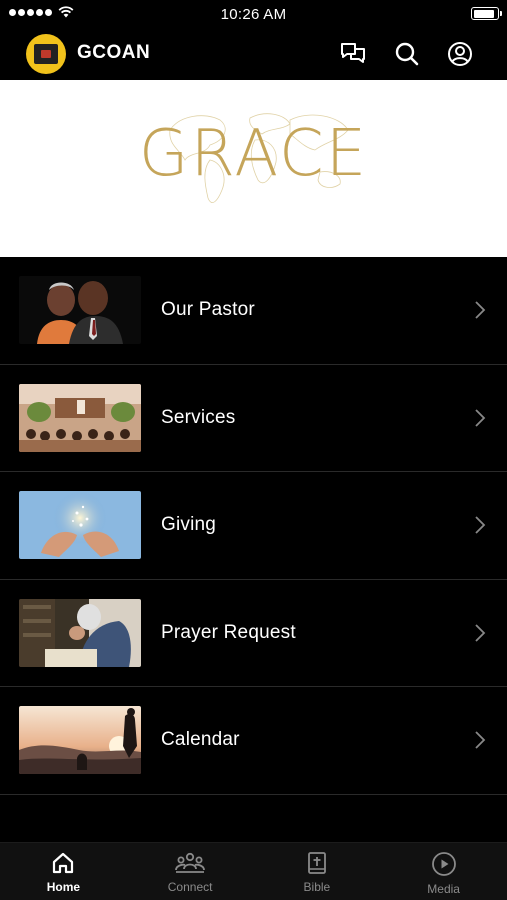 The height and width of the screenshot is (900, 507). What do you see at coordinates (443, 864) in the screenshot?
I see `play-icon` at bounding box center [443, 864].